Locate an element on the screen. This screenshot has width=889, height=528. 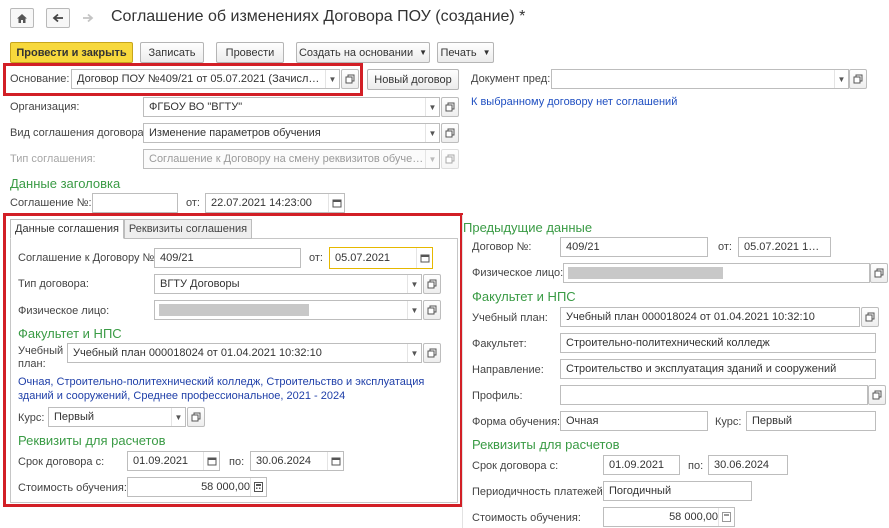
redacted-name is located at coordinates (645, 273).